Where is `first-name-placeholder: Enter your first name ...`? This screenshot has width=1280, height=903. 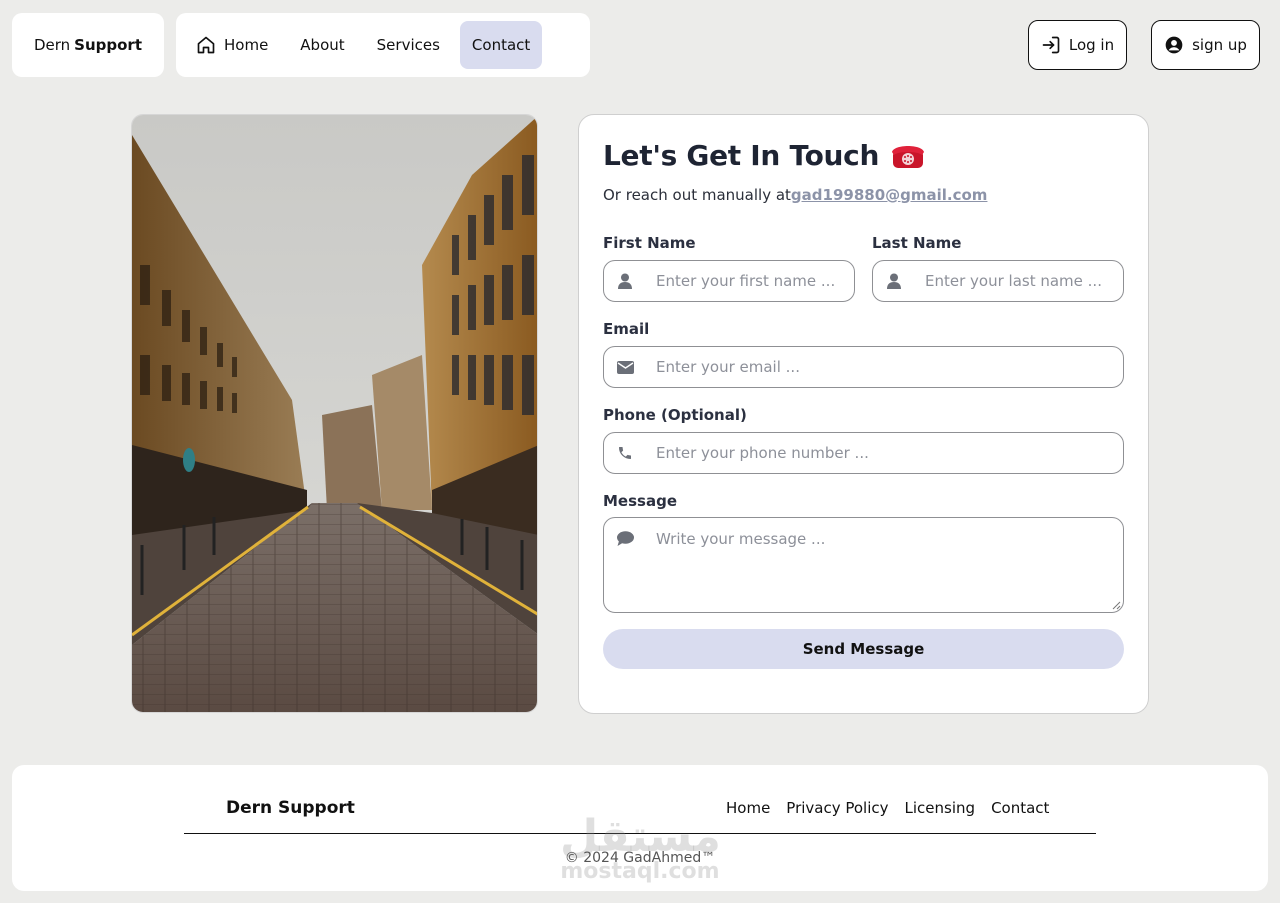
first-name-placeholder: Enter your first name ... is located at coordinates (746, 281).